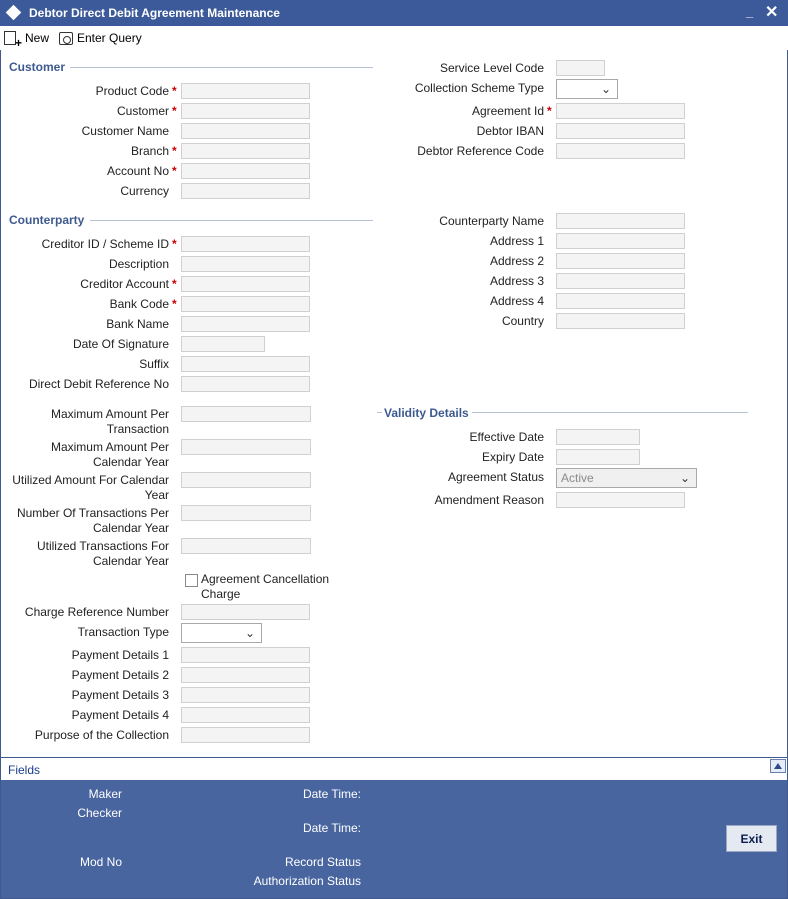  Describe the element at coordinates (191, 580) in the screenshot. I see `cancellation-charge-checkbox` at that location.